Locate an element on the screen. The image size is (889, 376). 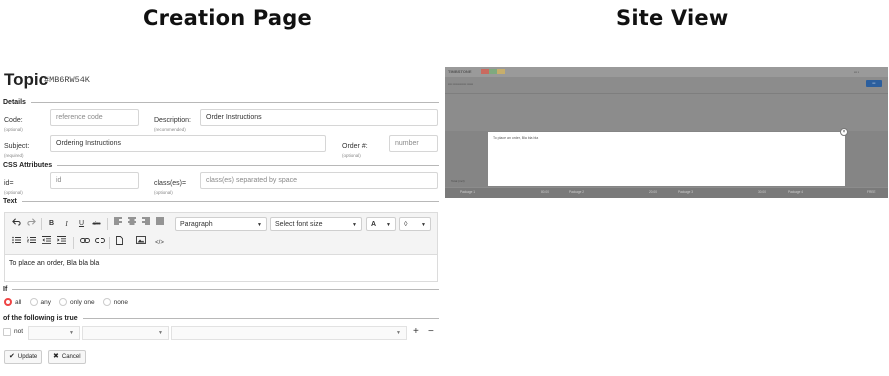
package-price: FREE is located at coordinates (871, 192).